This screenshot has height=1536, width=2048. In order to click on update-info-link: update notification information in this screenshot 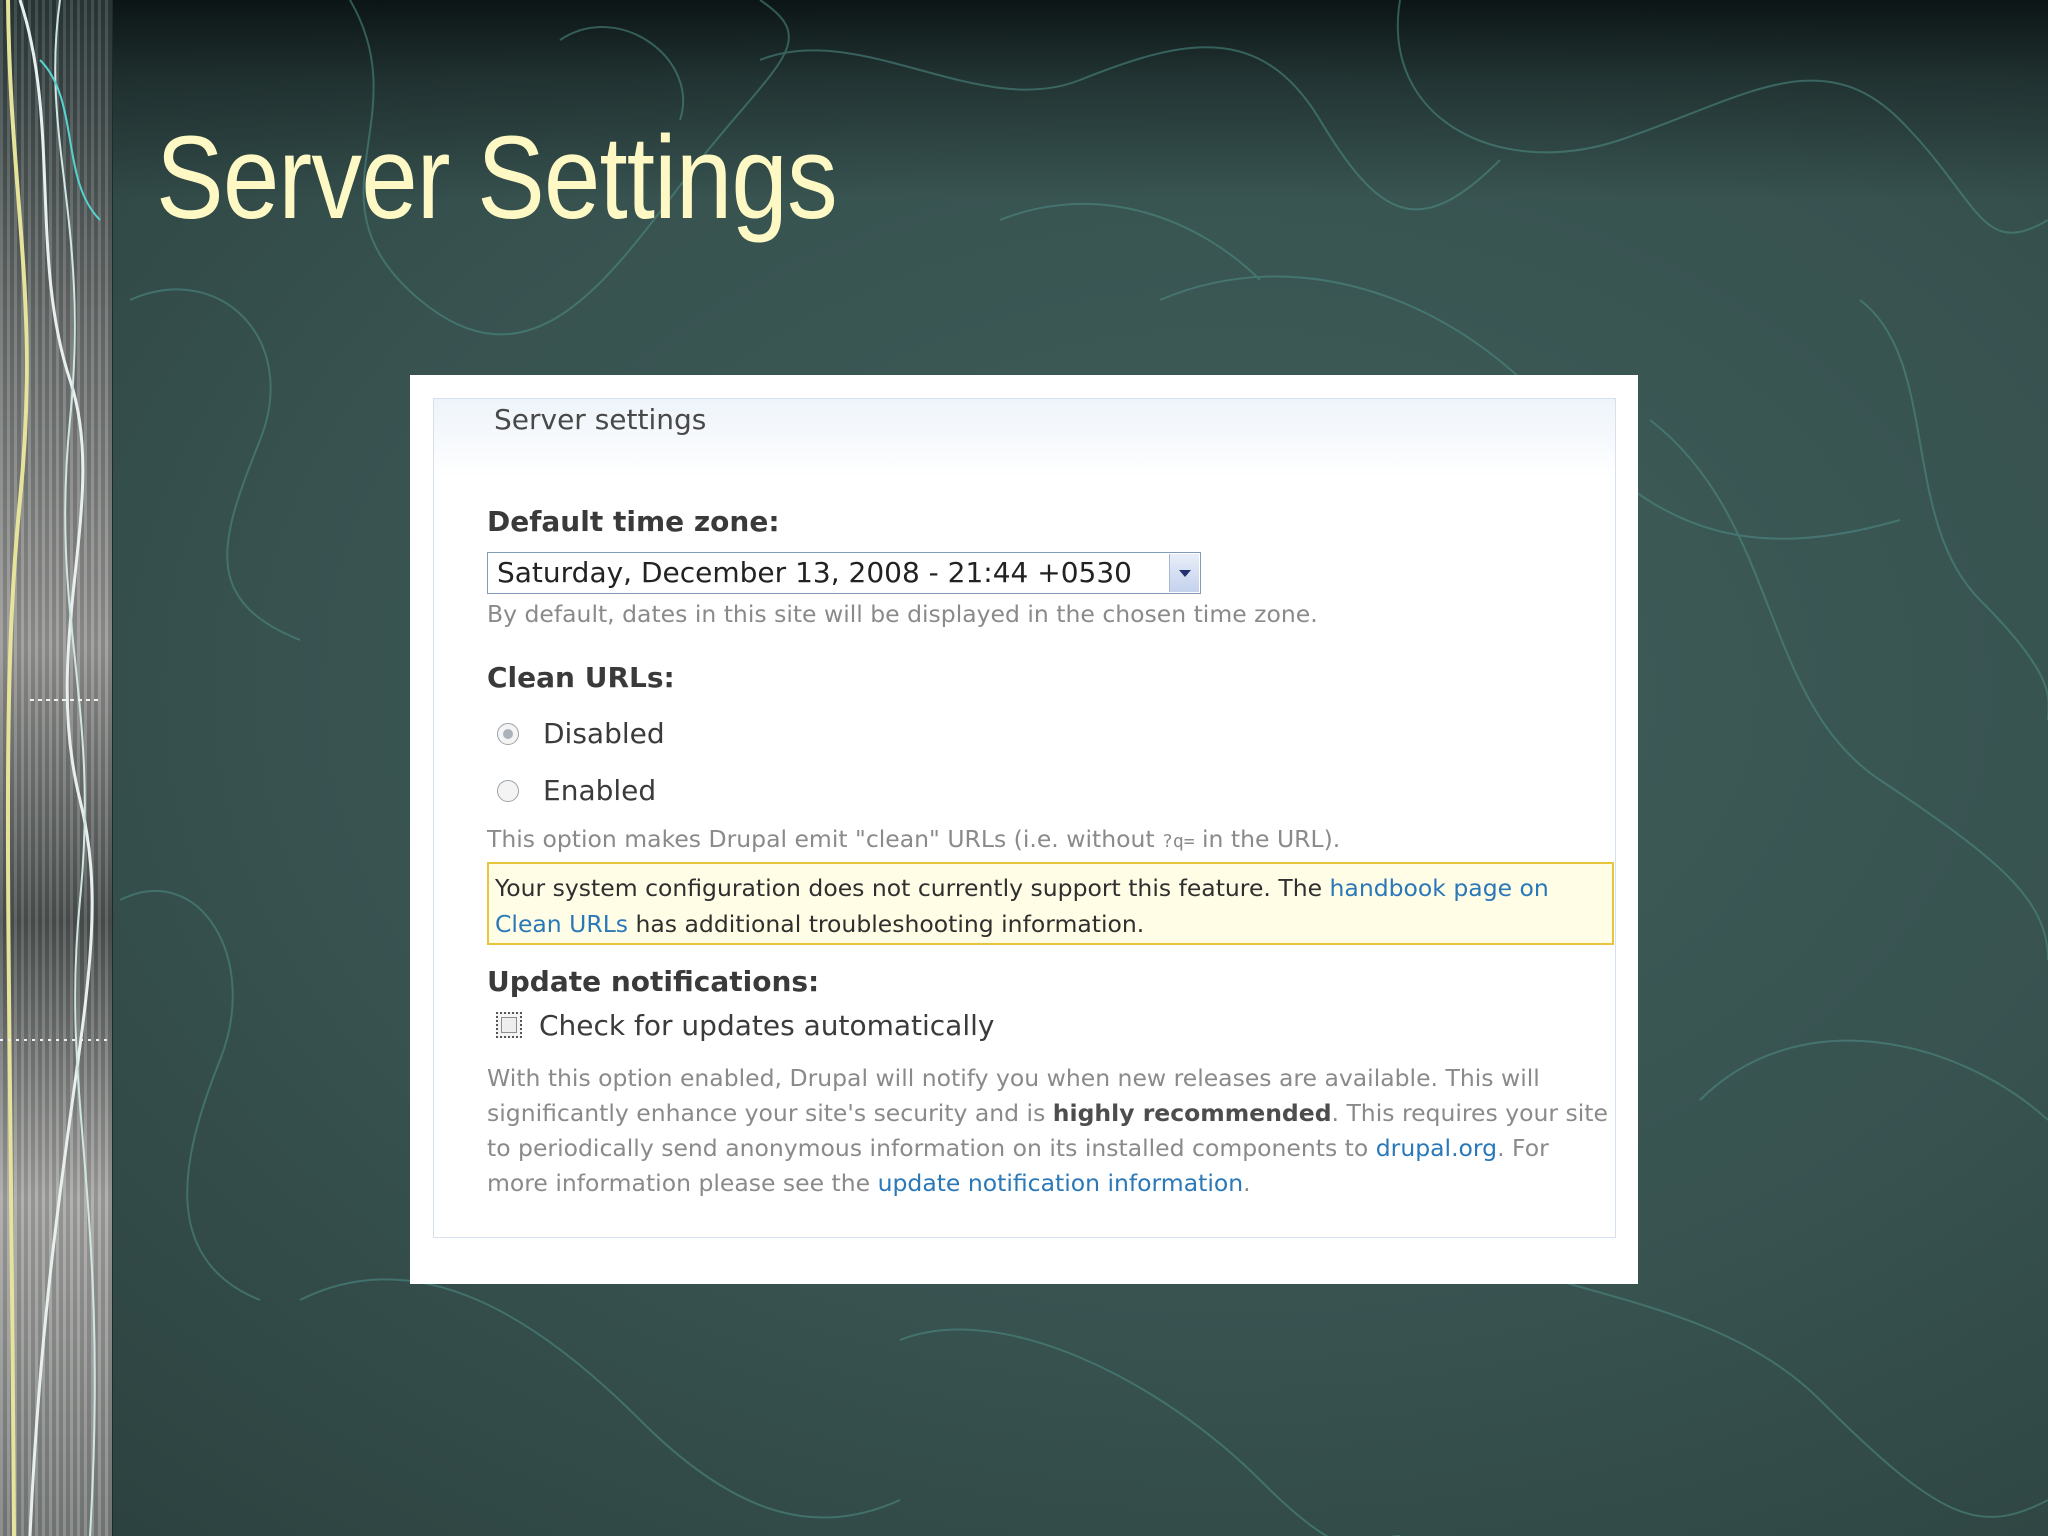, I will do `click(1061, 1183)`.